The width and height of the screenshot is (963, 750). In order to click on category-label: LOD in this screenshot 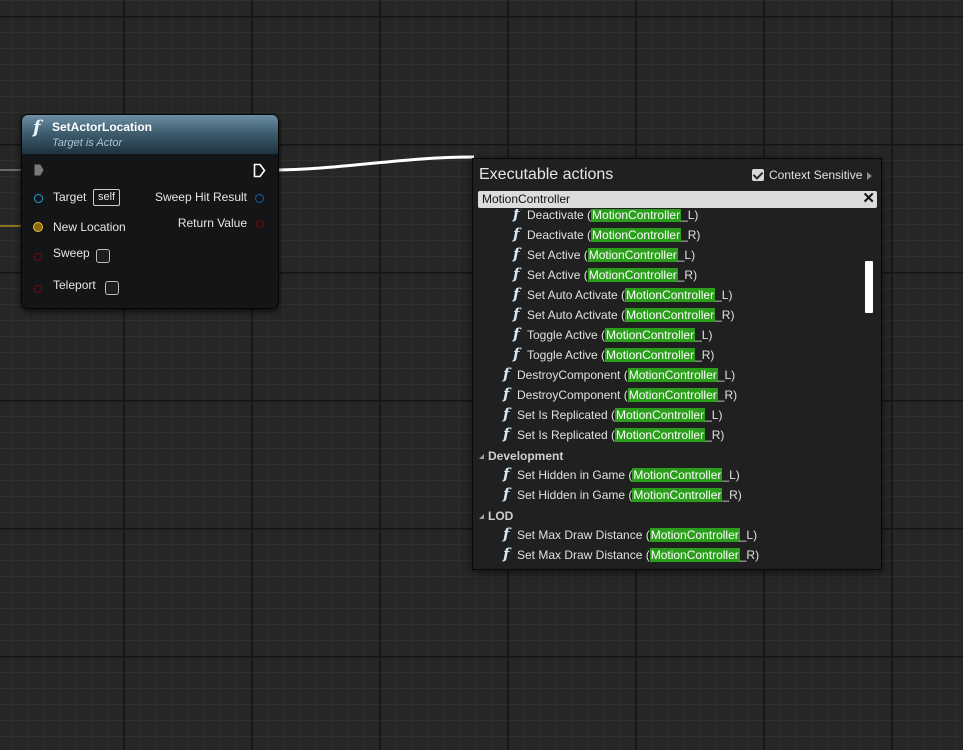, I will do `click(501, 516)`.